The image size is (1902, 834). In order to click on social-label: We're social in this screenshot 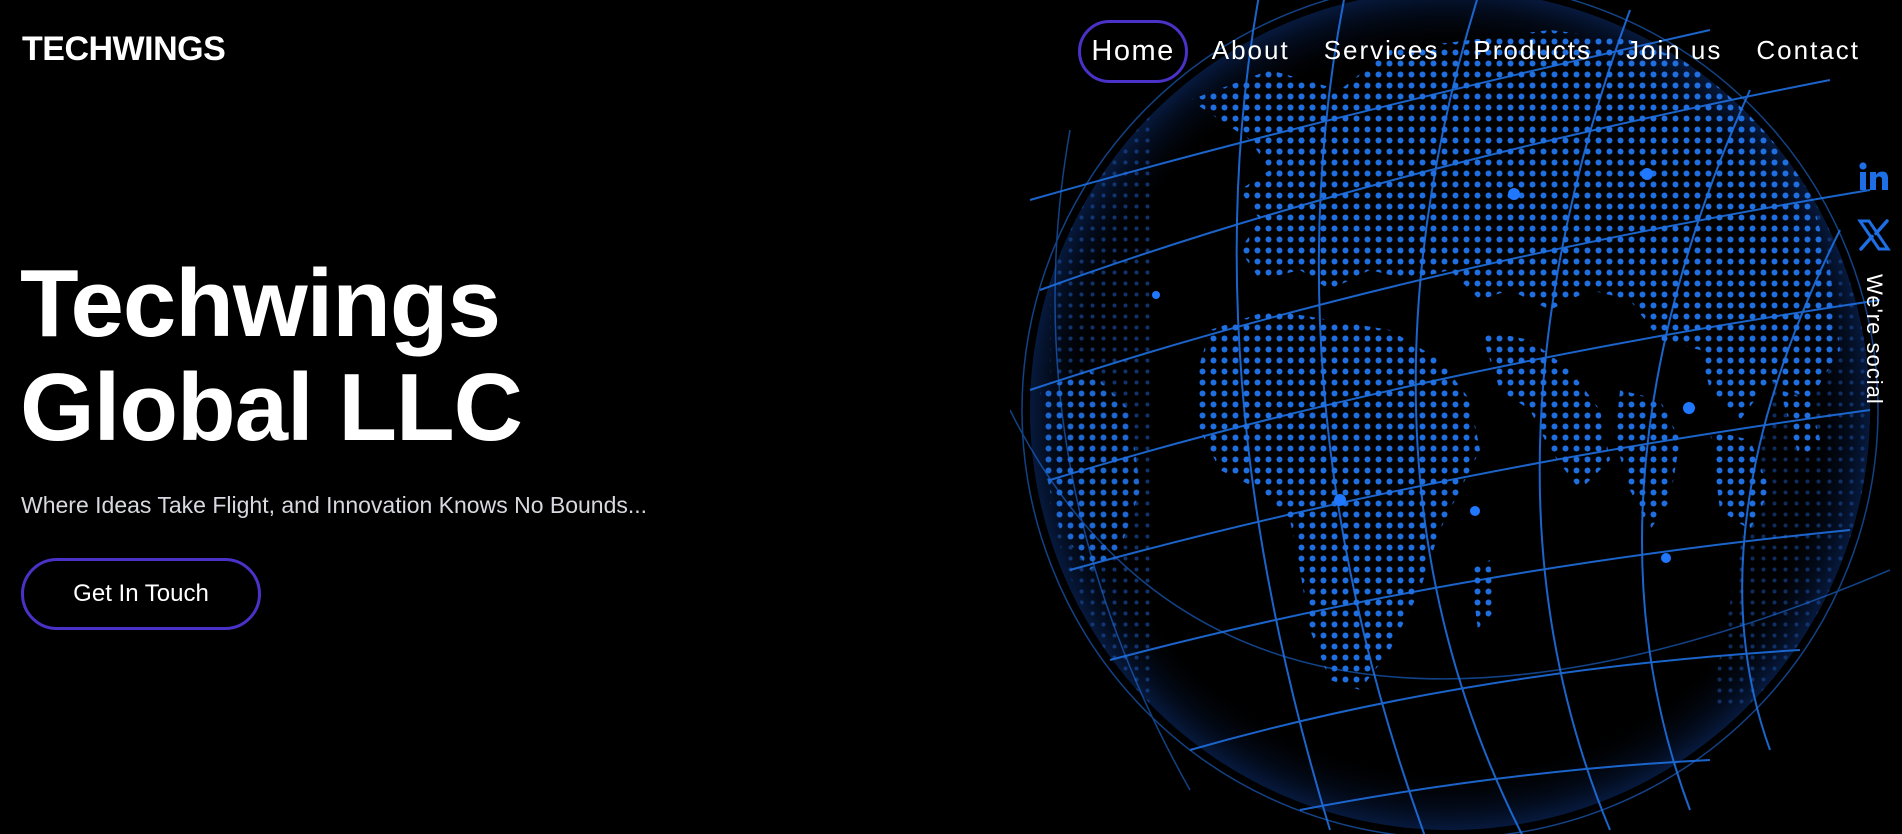, I will do `click(1874, 339)`.